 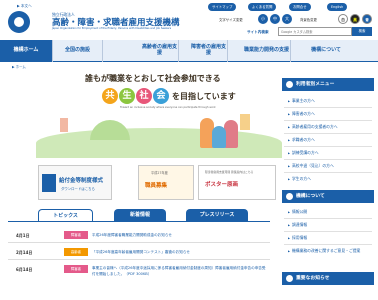 What do you see at coordinates (153, 78) in the screenshot?
I see `hero-tagline-line1: 誰もが職業をとおして社会参加できる` at bounding box center [153, 78].